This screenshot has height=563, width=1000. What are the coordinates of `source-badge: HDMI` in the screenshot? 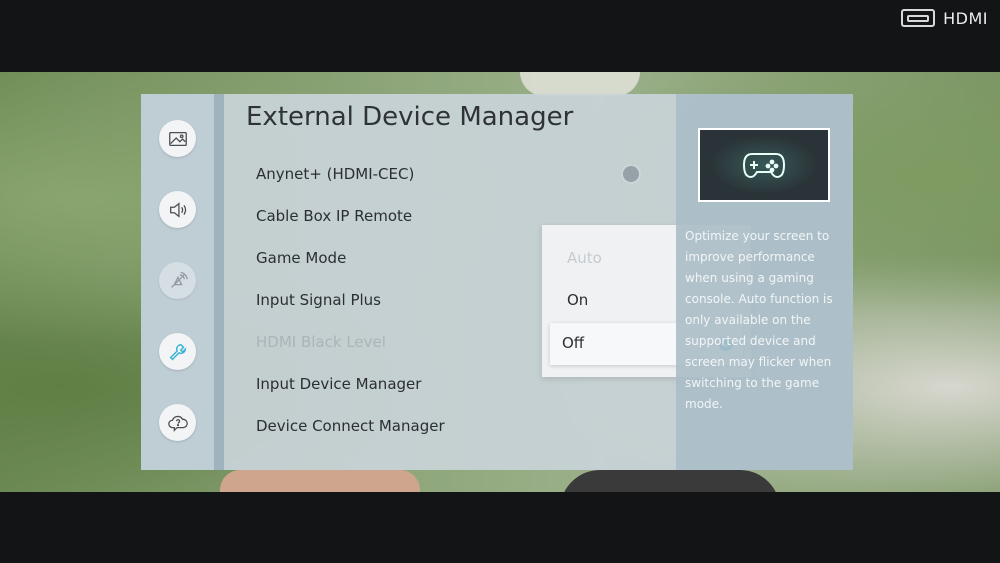 It's located at (944, 18).